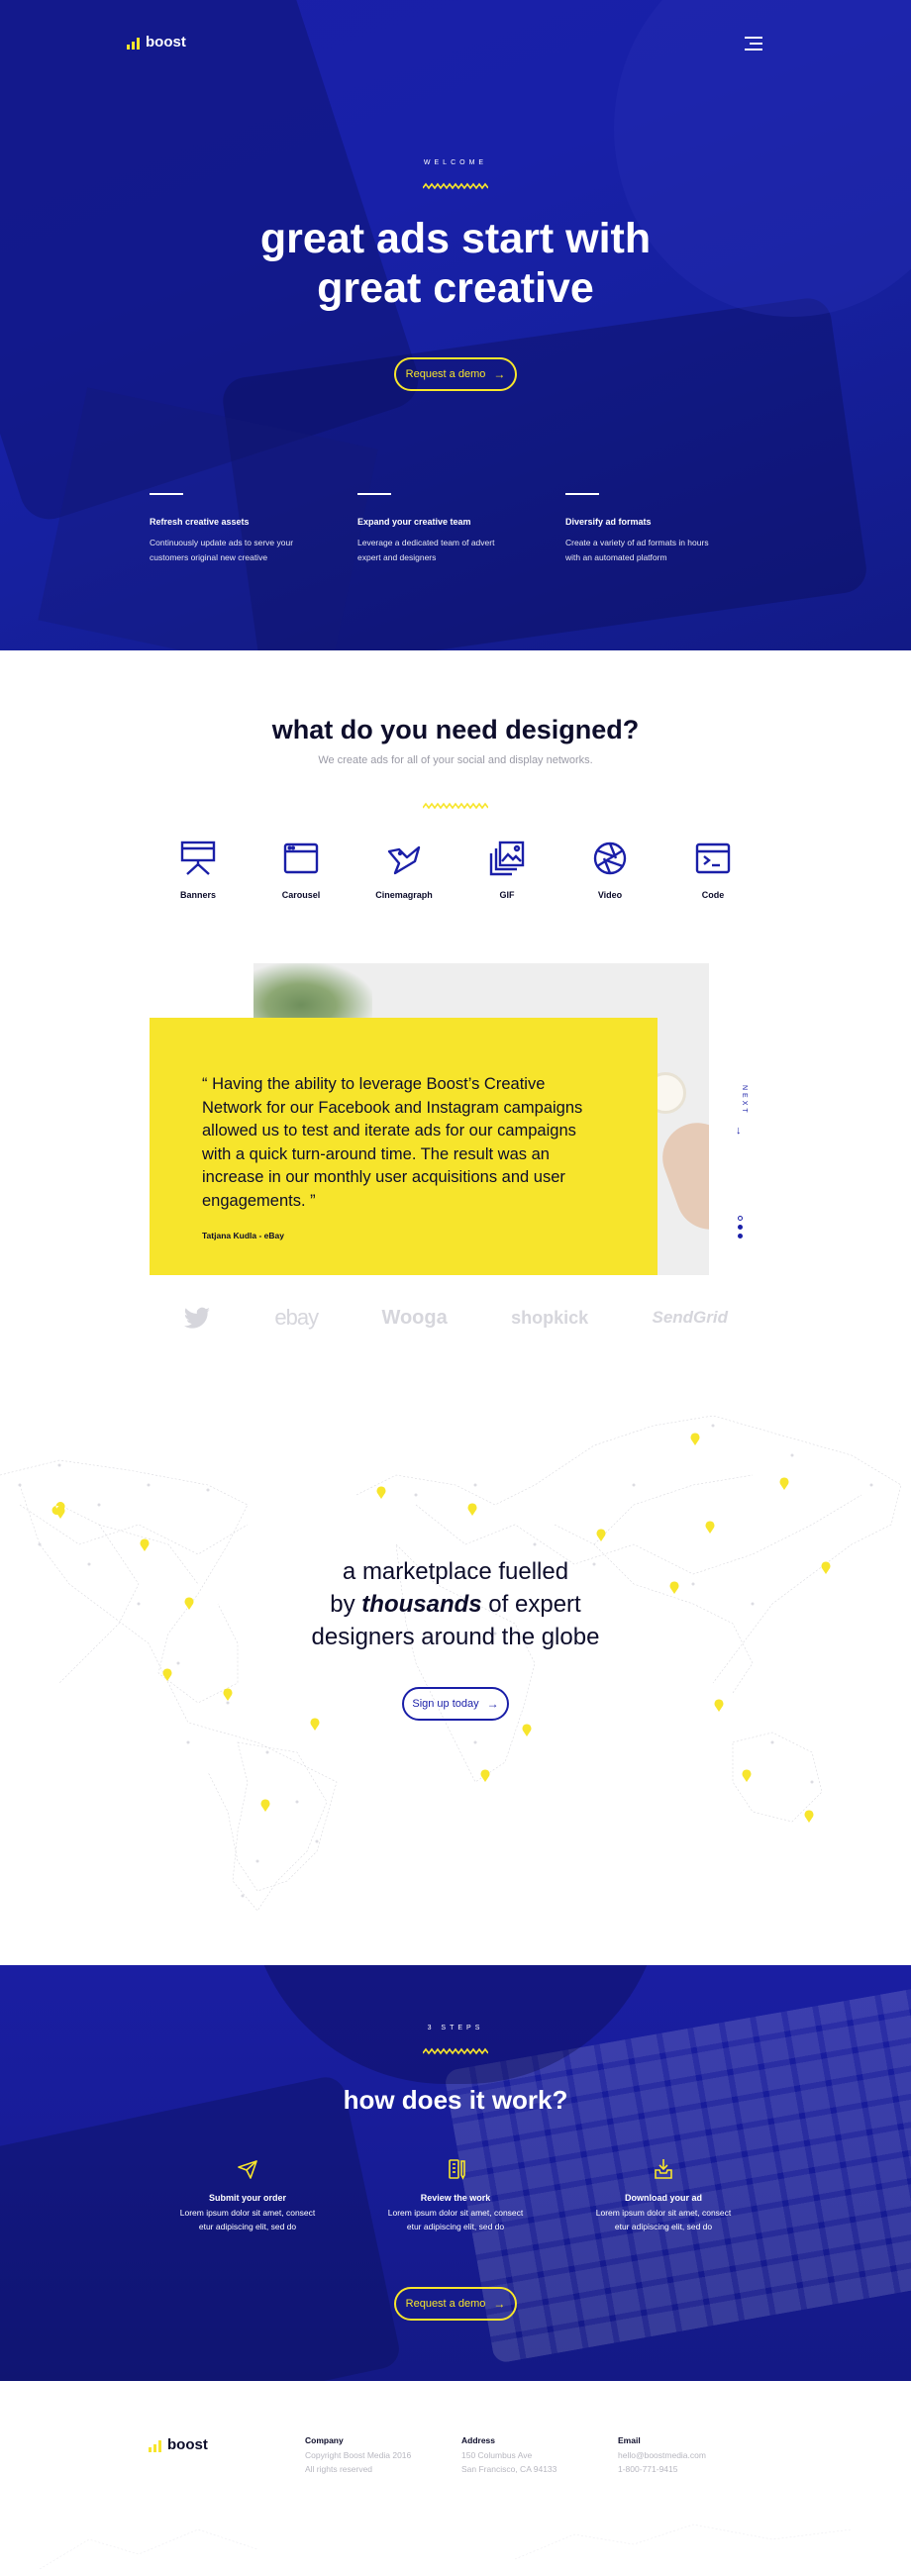 The height and width of the screenshot is (2576, 911). I want to click on browser-window-icon, so click(301, 858).